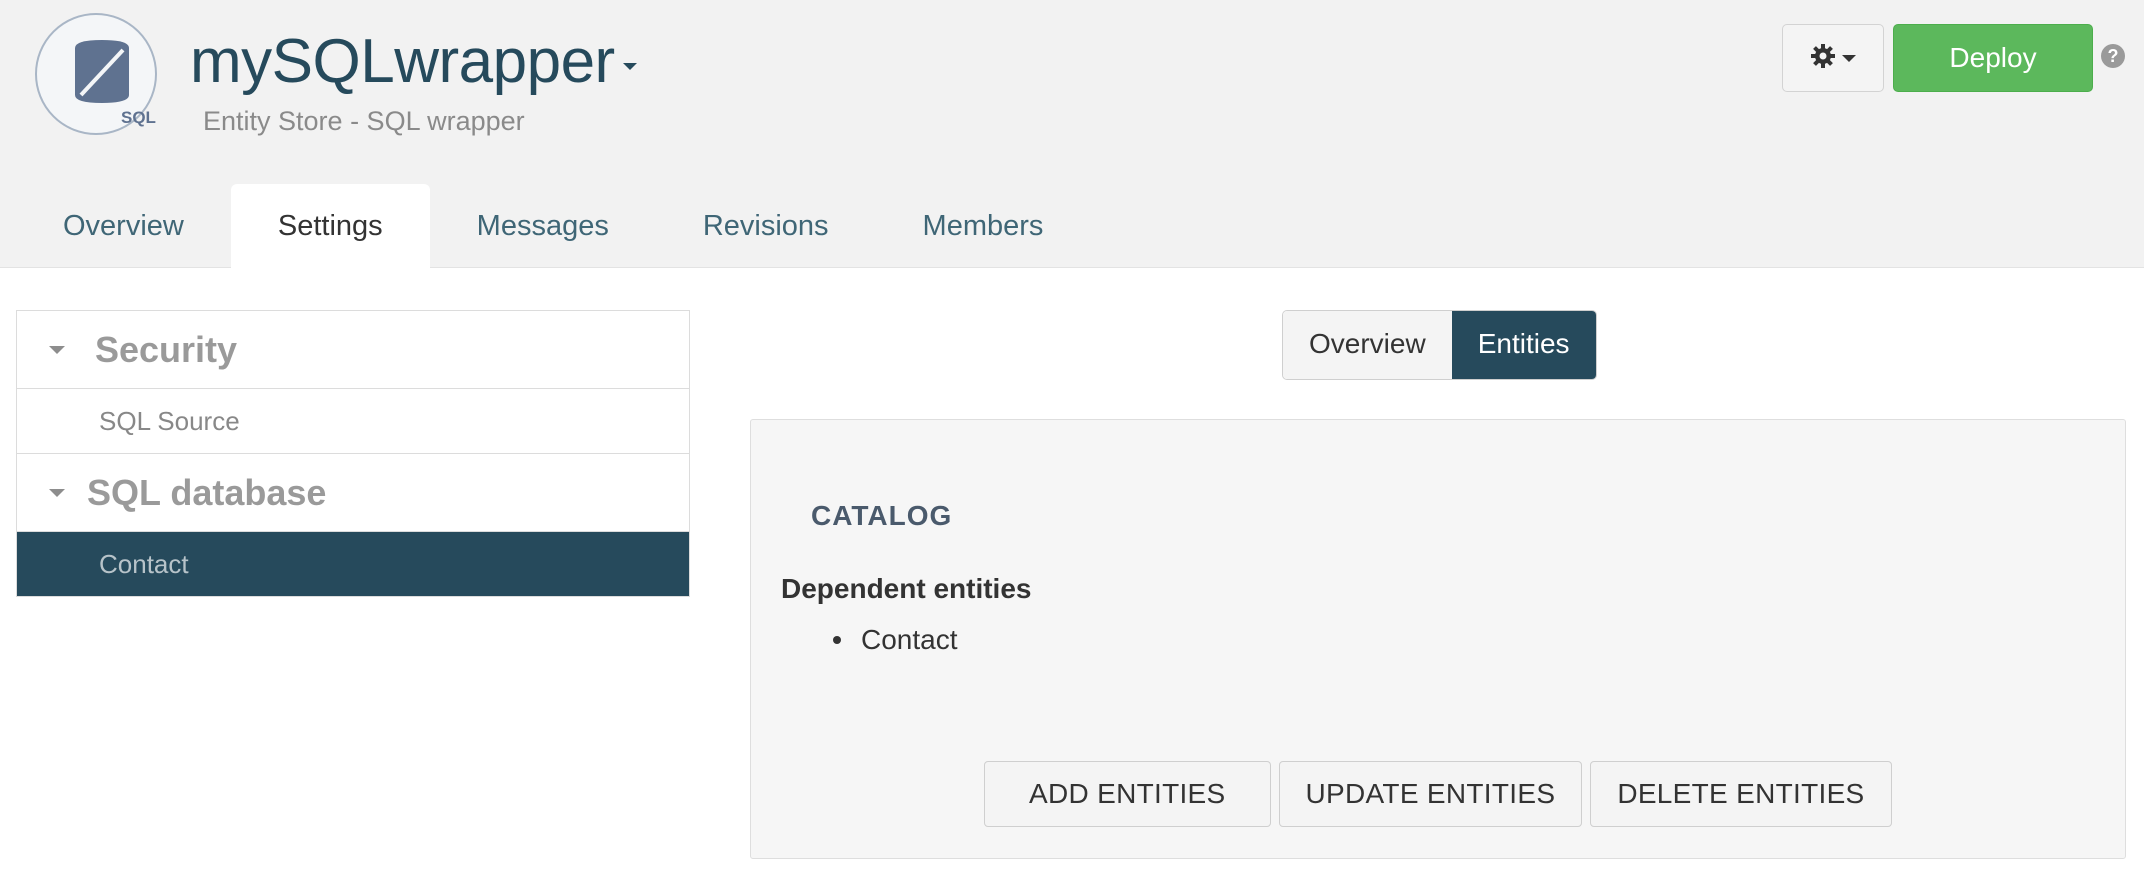 The width and height of the screenshot is (2144, 874). I want to click on view-overview-button: Overview, so click(1367, 345).